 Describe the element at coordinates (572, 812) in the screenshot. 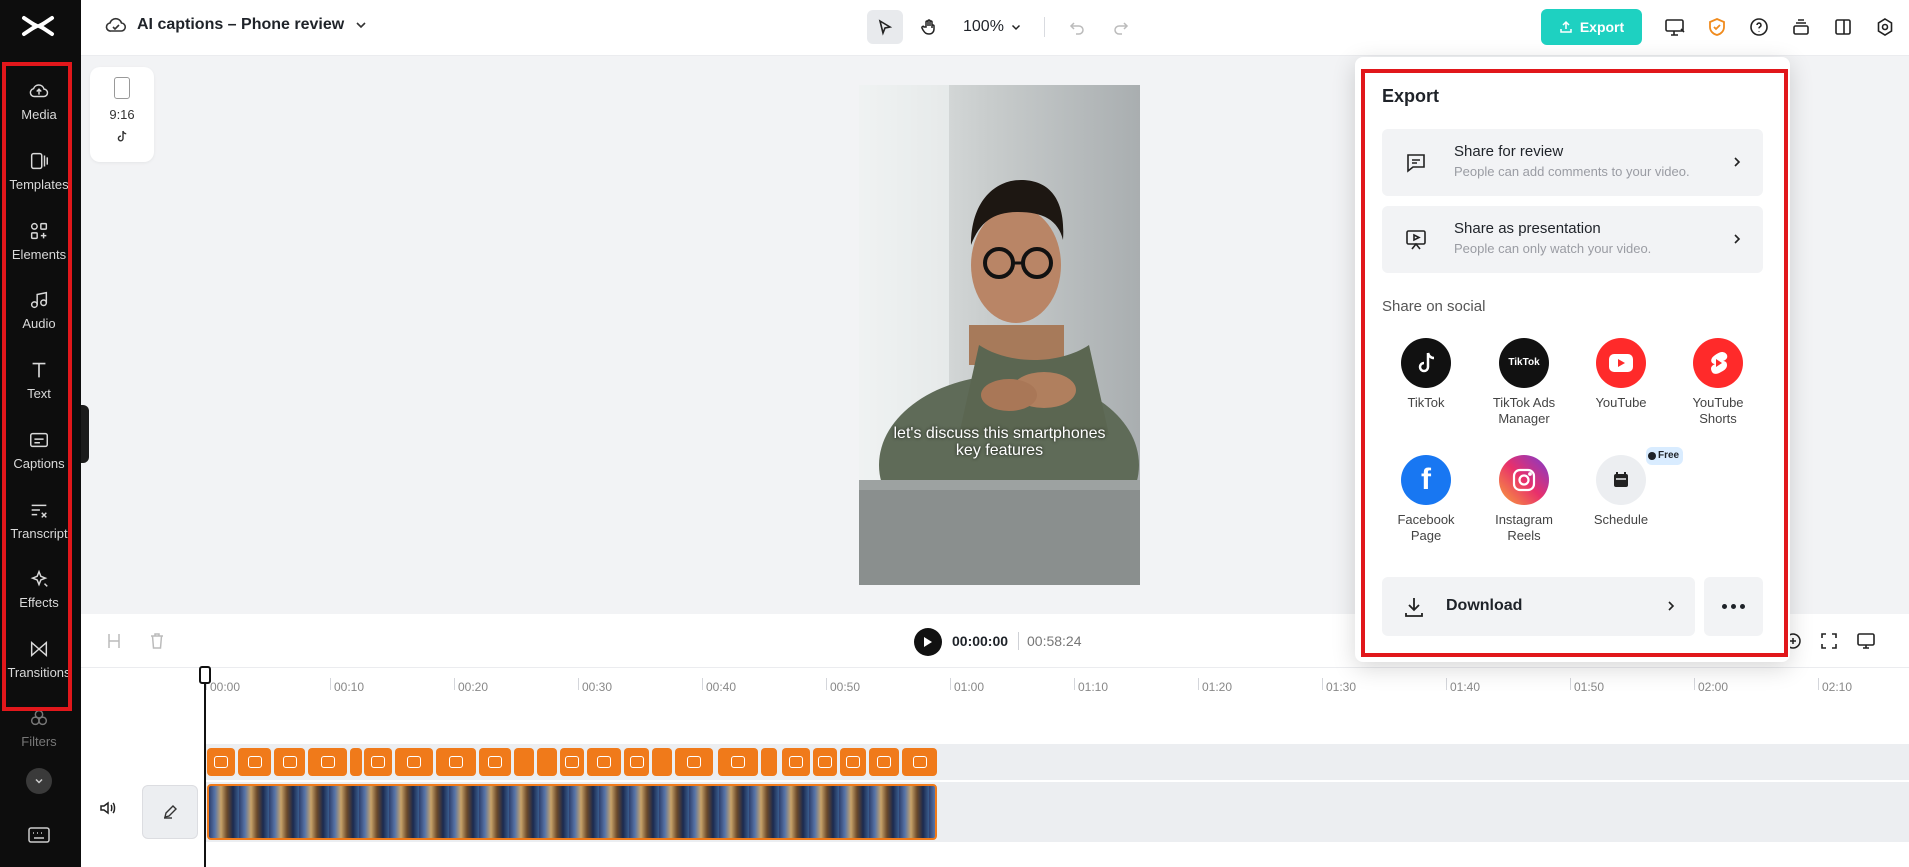

I see `video-clip` at that location.